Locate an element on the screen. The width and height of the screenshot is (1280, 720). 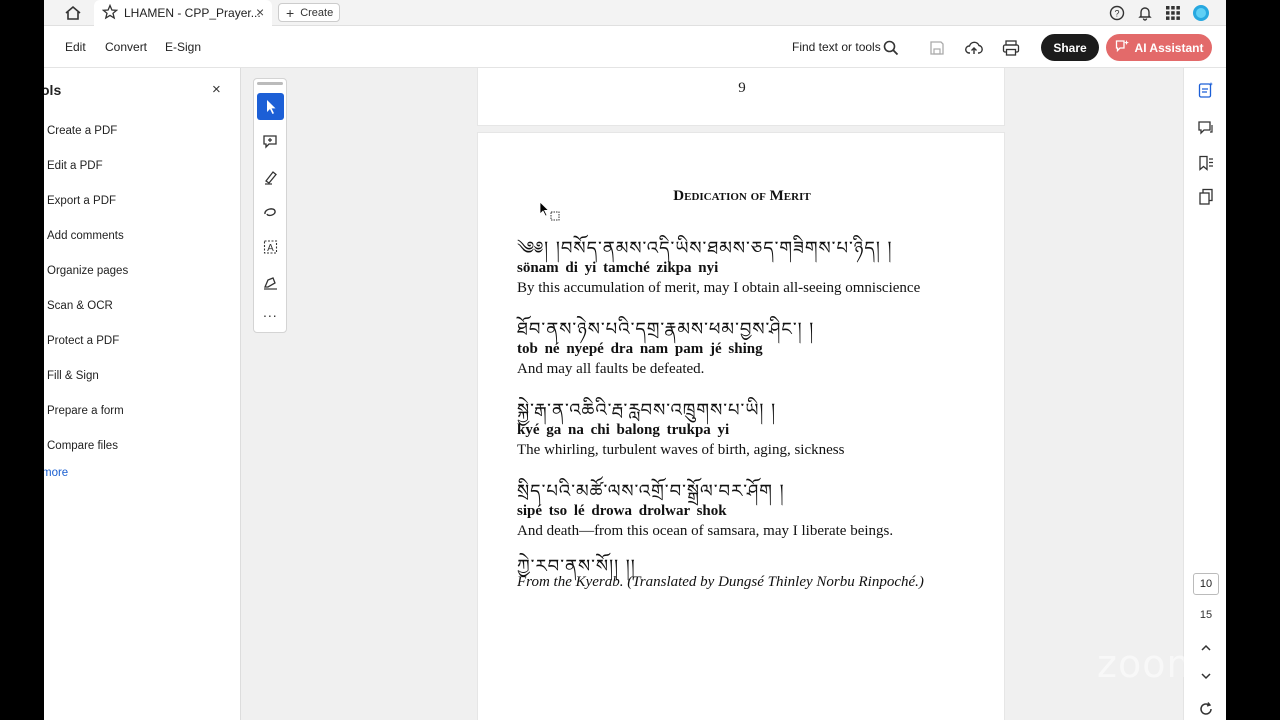
ai-assistant-label: AI Assistant is located at coordinates (1169, 47).